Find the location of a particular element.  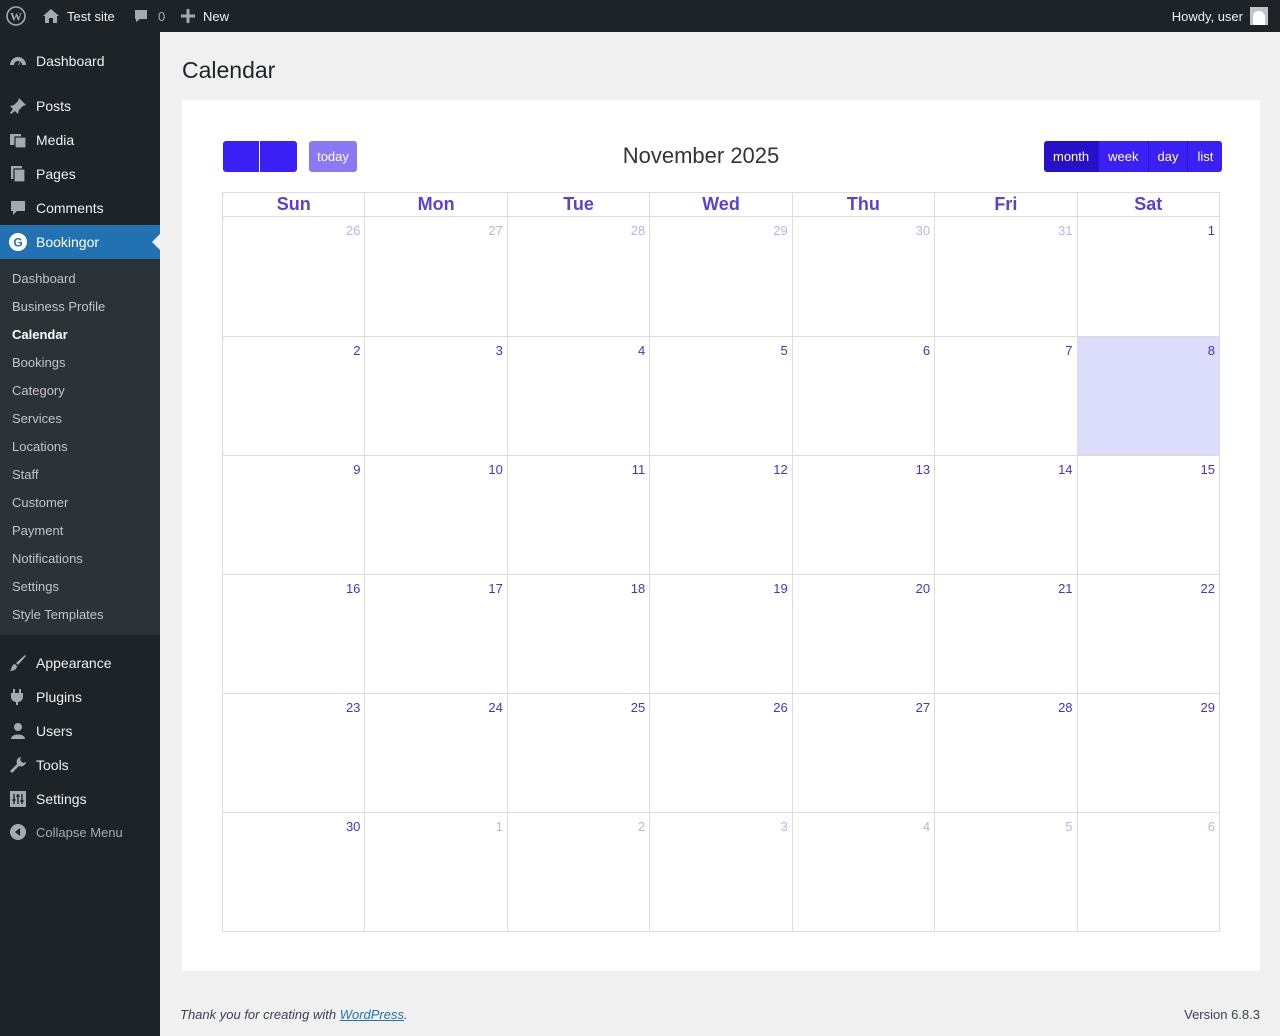

day-cell: 17 is located at coordinates (435, 634).